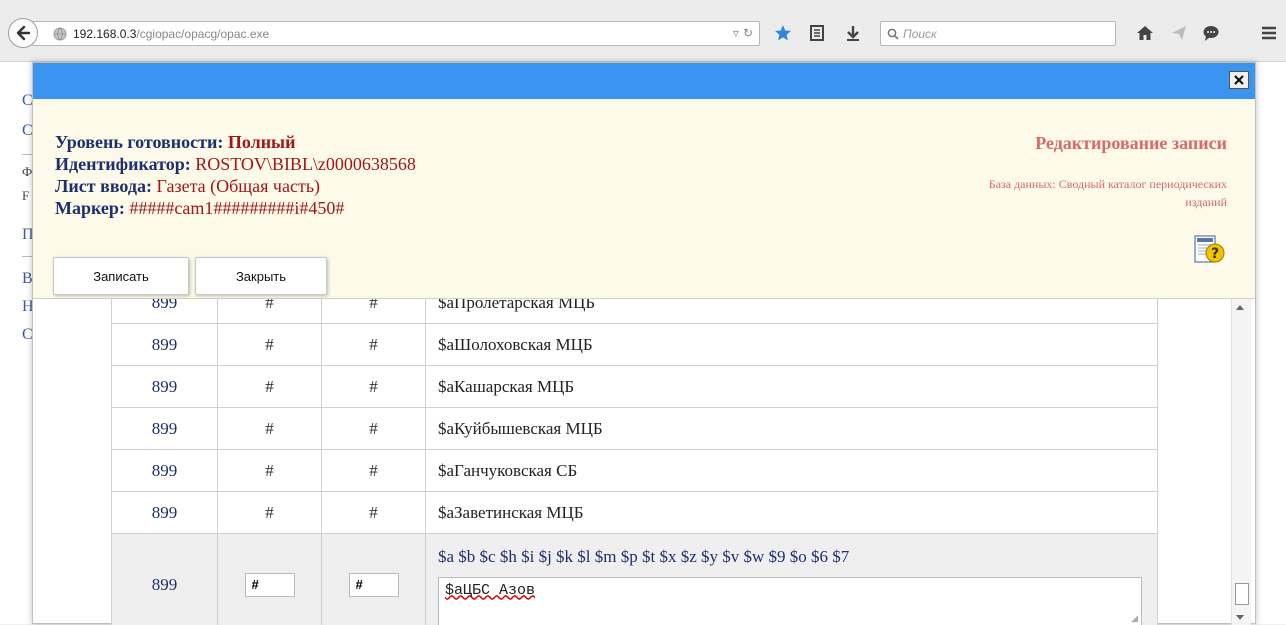 This screenshot has width=1286, height=625. What do you see at coordinates (1240, 307) in the screenshot?
I see `scroll-up-icon` at bounding box center [1240, 307].